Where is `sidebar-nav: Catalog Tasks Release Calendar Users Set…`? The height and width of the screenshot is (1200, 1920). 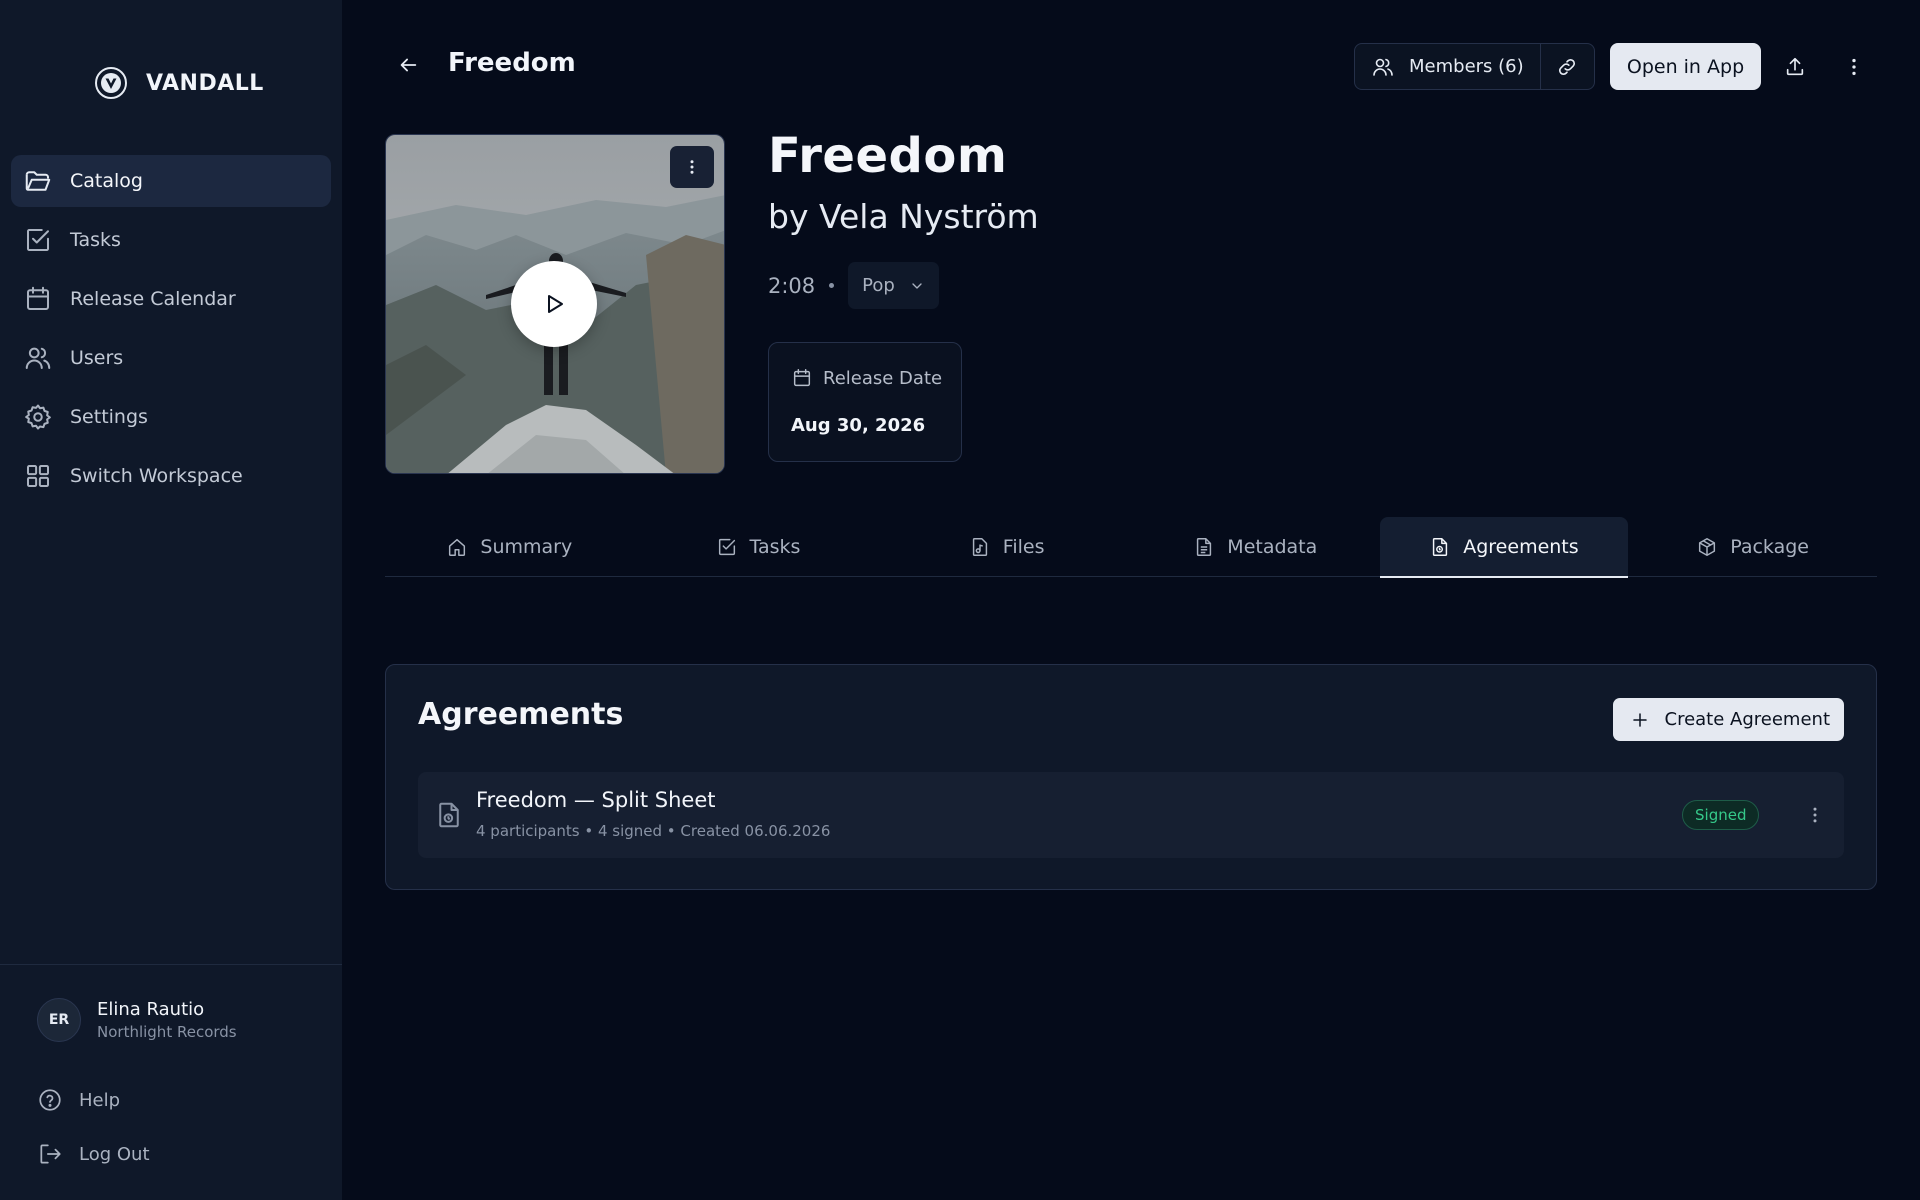 sidebar-nav: Catalog Tasks Release Calendar Users Set… is located at coordinates (171, 332).